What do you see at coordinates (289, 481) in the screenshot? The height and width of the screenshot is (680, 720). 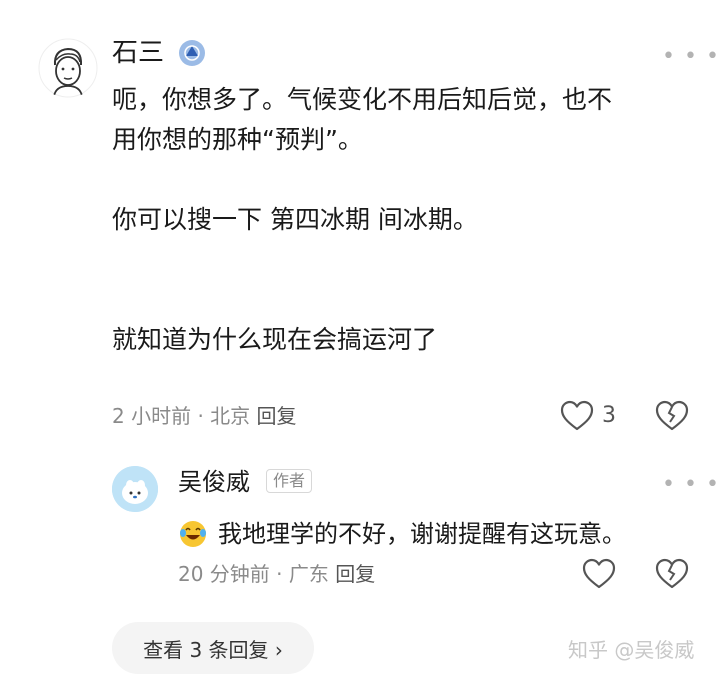 I see `author-tag: 作者` at bounding box center [289, 481].